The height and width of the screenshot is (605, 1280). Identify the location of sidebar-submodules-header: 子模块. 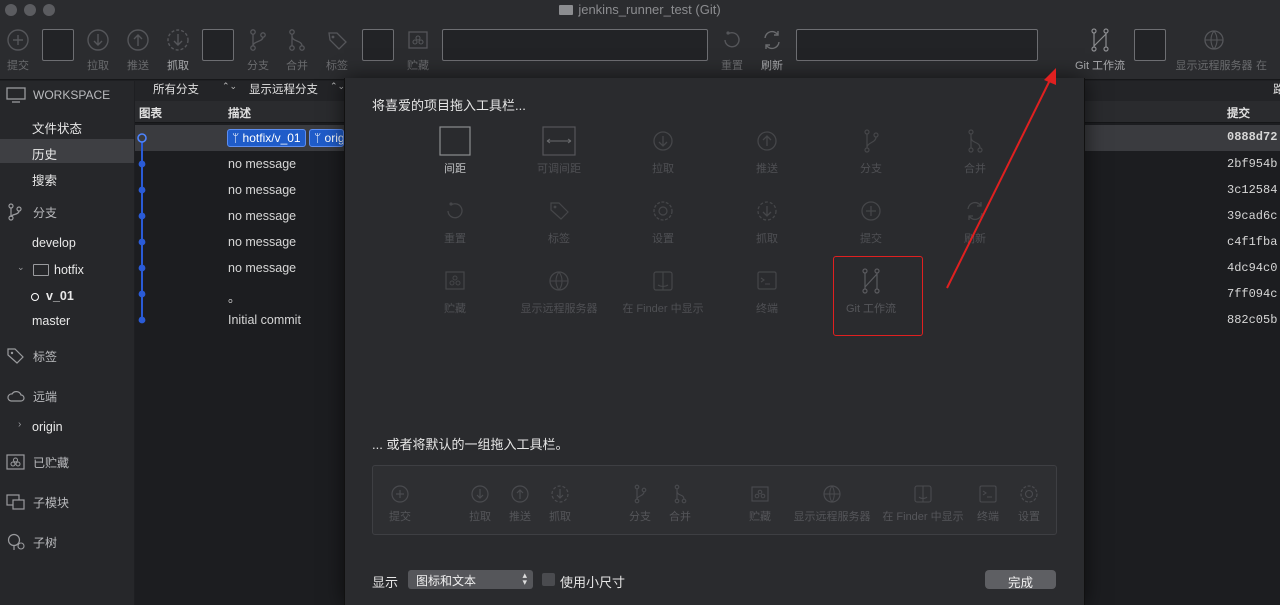
(37, 502).